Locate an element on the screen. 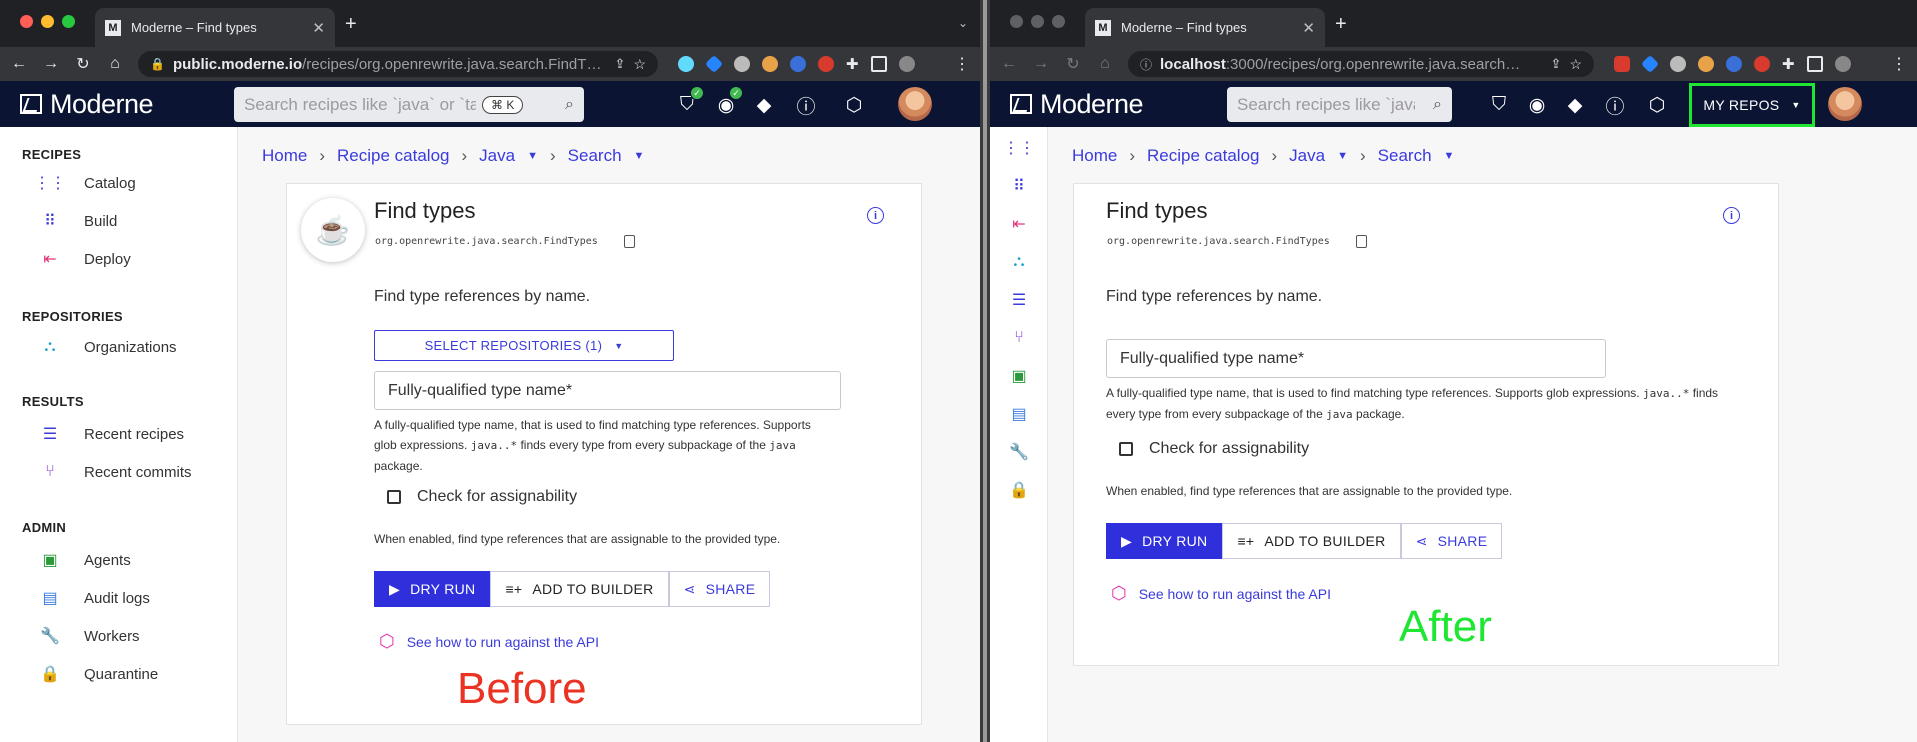 The width and height of the screenshot is (1917, 742). help-icon: ⓘ is located at coordinates (806, 106).